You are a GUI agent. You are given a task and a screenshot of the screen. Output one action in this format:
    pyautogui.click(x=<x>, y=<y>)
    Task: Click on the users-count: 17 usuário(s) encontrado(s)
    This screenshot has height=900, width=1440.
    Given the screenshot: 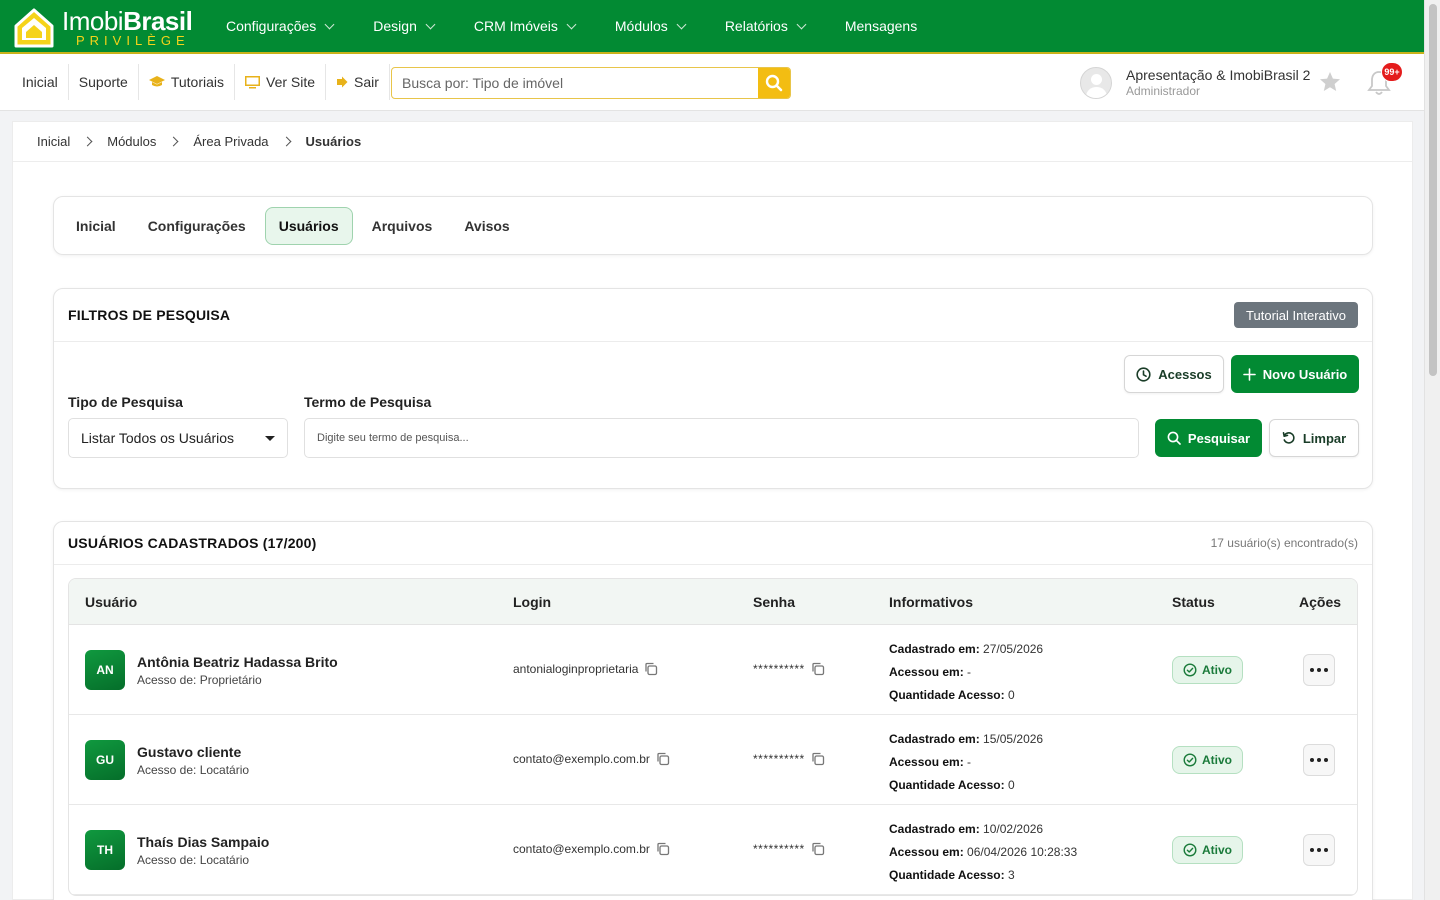 What is the action you would take?
    pyautogui.click(x=1284, y=543)
    